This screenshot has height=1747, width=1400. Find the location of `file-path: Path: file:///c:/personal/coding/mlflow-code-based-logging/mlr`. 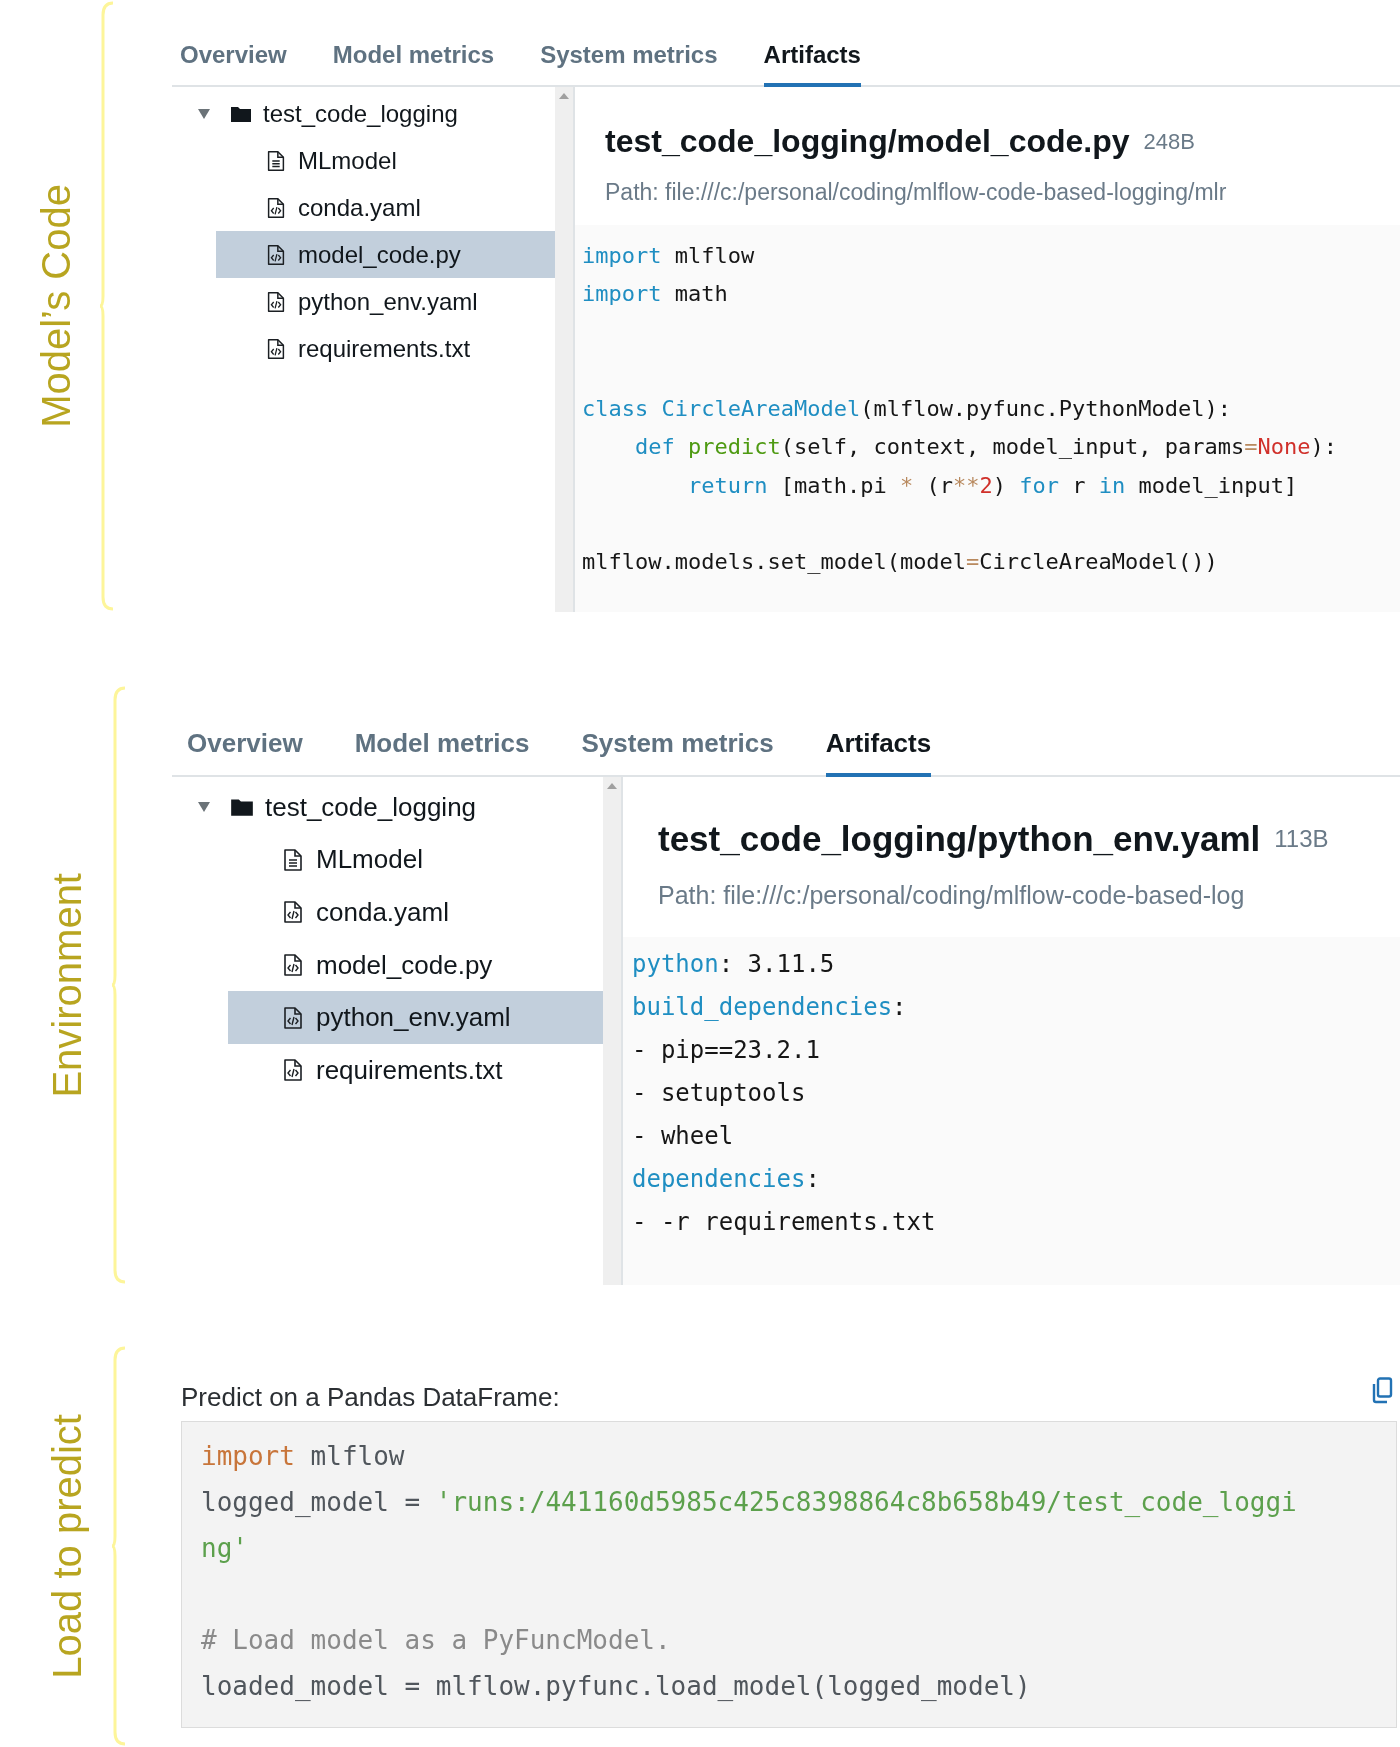

file-path: Path: file:///c:/personal/coding/mlflow-code-based-logging/mlr is located at coordinates (916, 192).